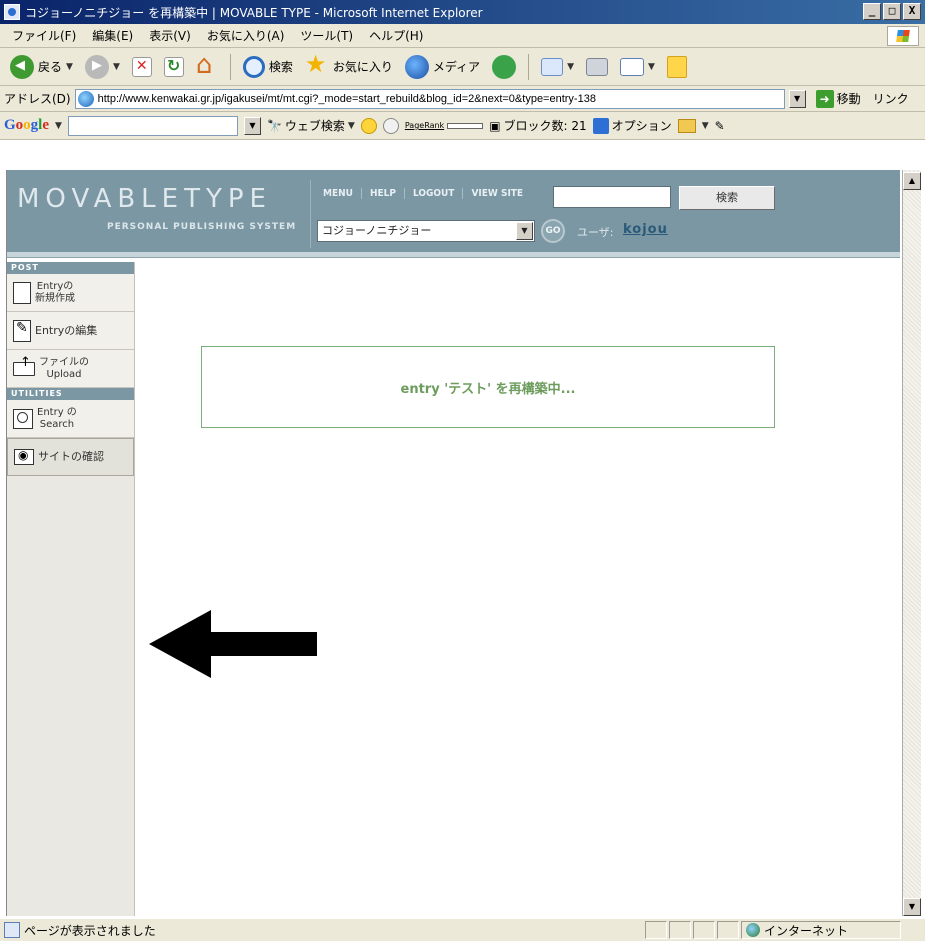  I want to click on folder-icon, so click(686, 125).